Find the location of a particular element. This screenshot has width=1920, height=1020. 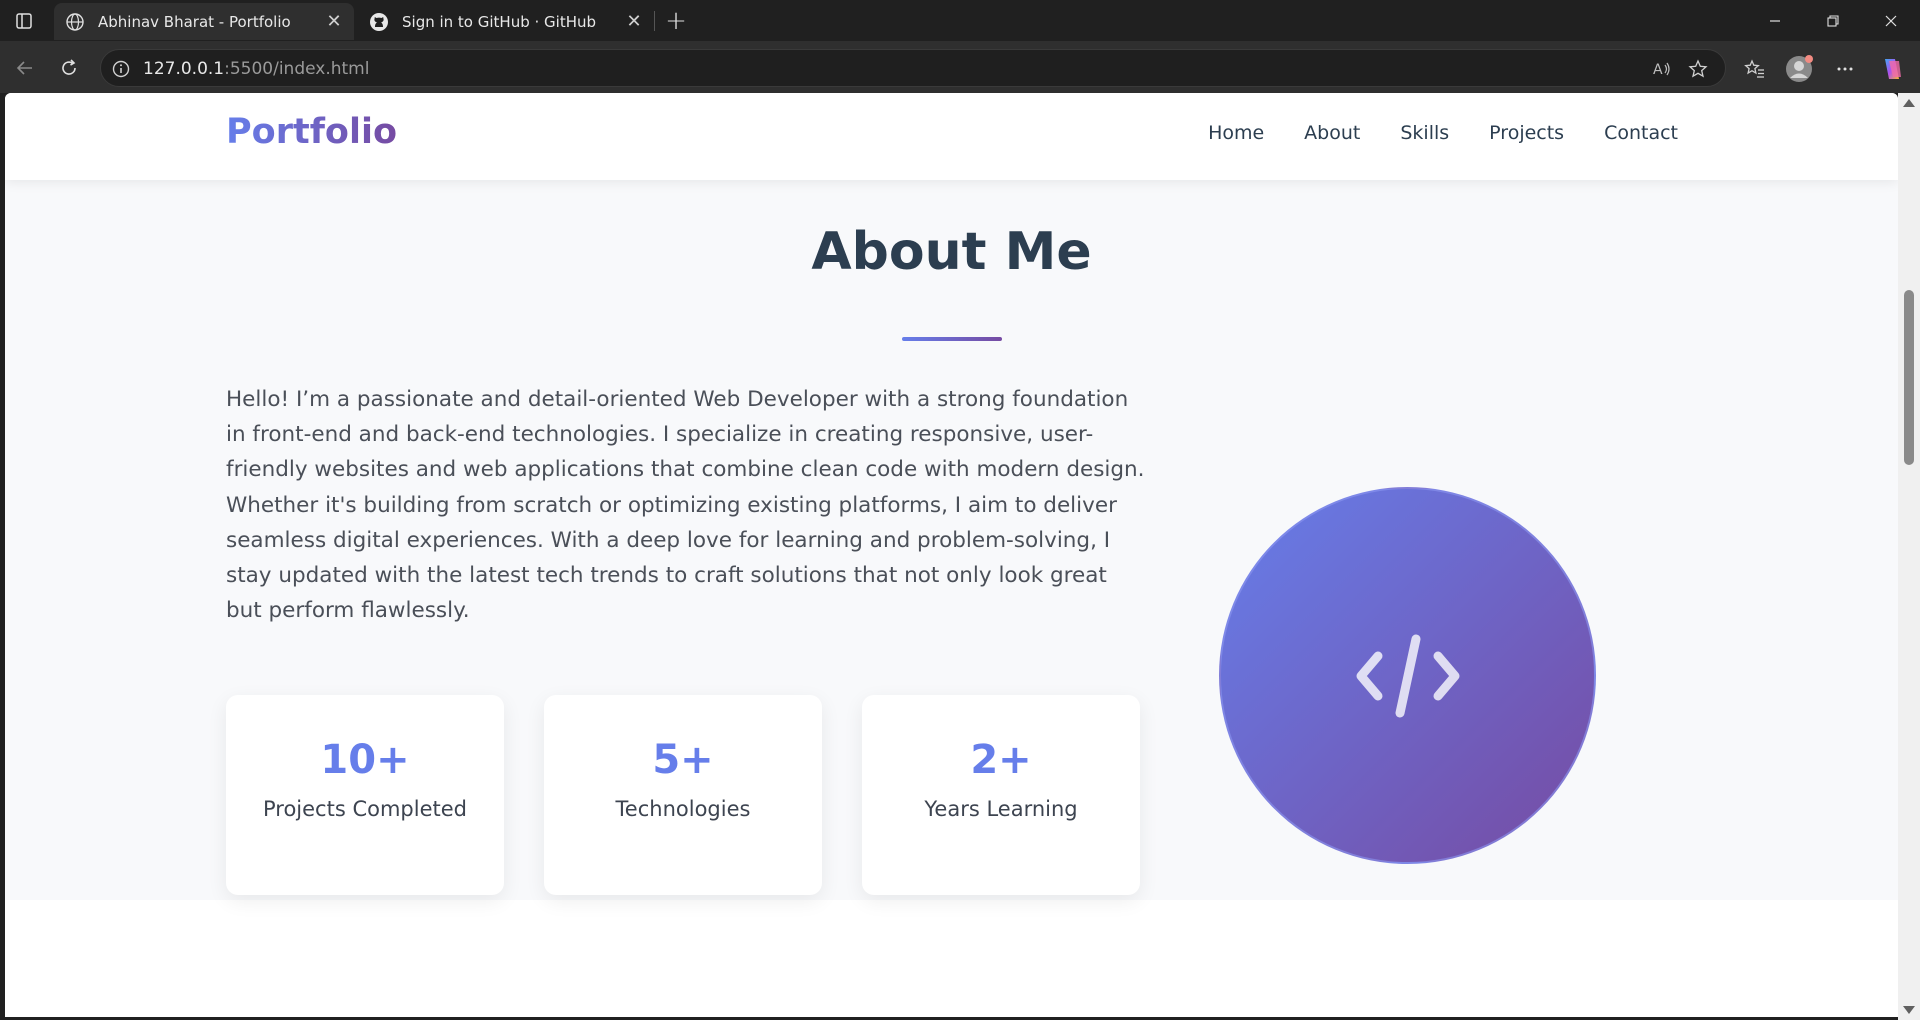

tab-actions-icon is located at coordinates (24, 21).